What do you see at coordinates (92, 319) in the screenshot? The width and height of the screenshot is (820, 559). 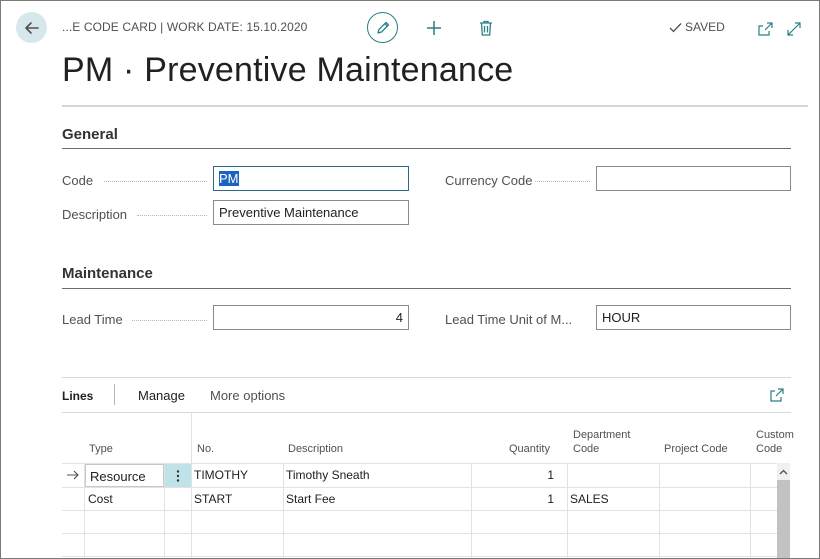 I see `lead-time-label: Lead Time` at bounding box center [92, 319].